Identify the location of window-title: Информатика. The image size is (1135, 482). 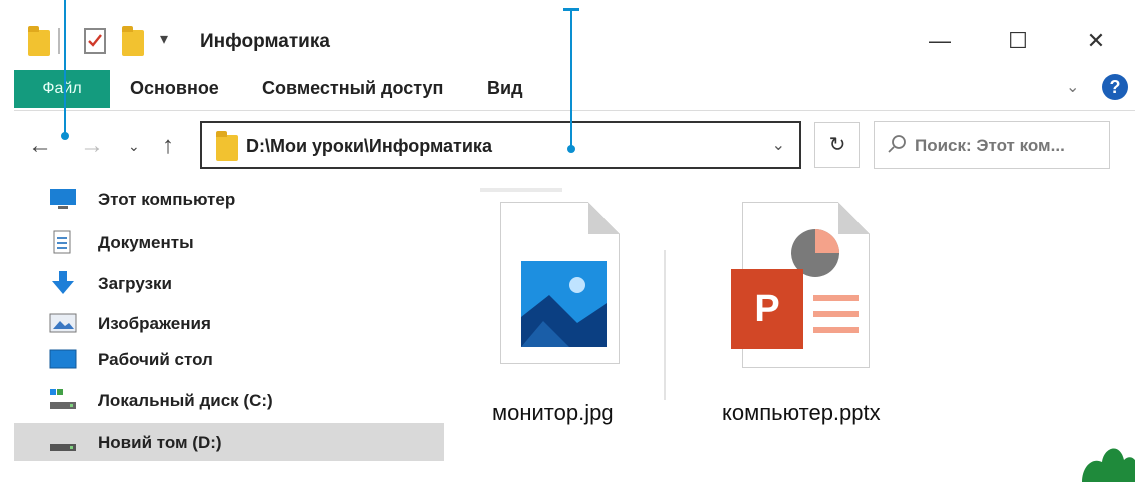
(265, 41).